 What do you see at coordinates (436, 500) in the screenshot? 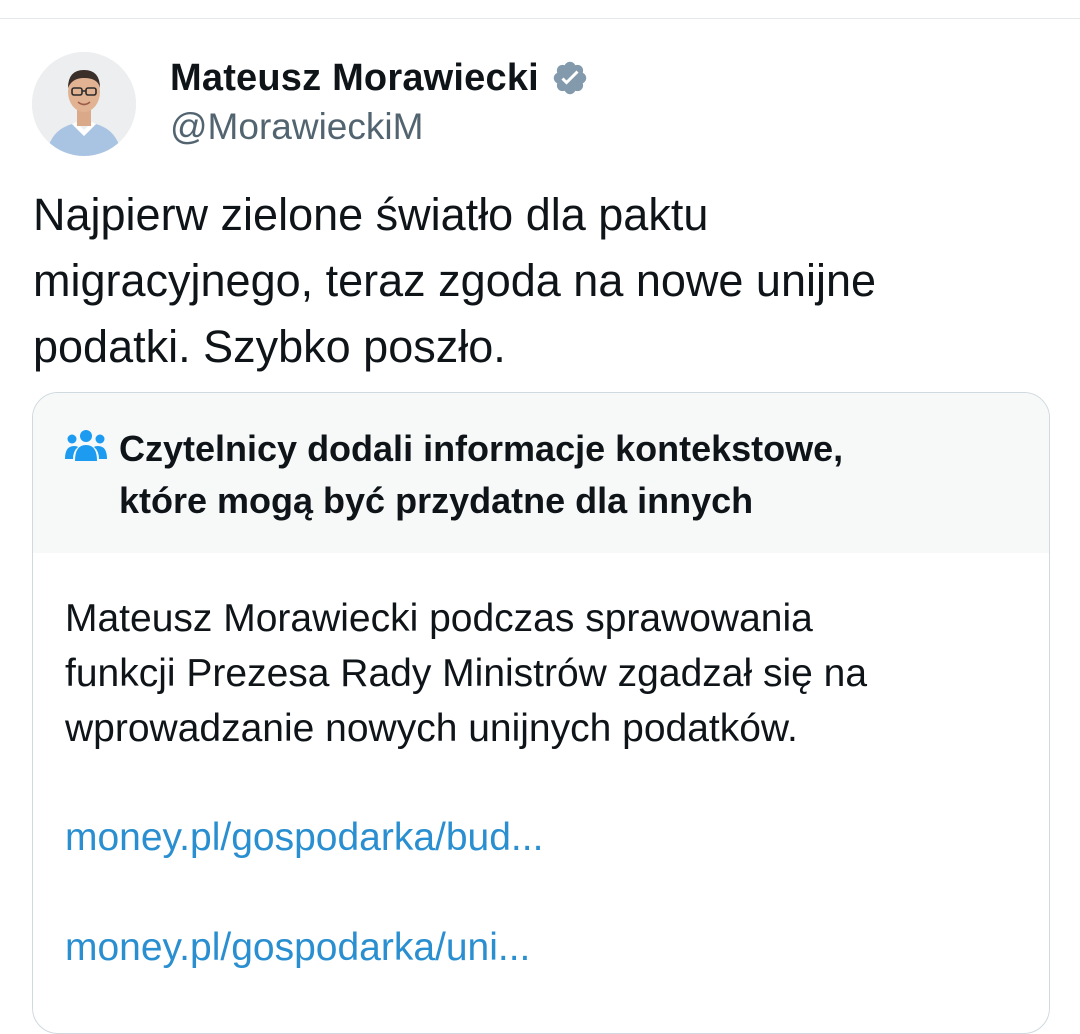
I see `community-note-title-line: które mogą być przydatne dla innych` at bounding box center [436, 500].